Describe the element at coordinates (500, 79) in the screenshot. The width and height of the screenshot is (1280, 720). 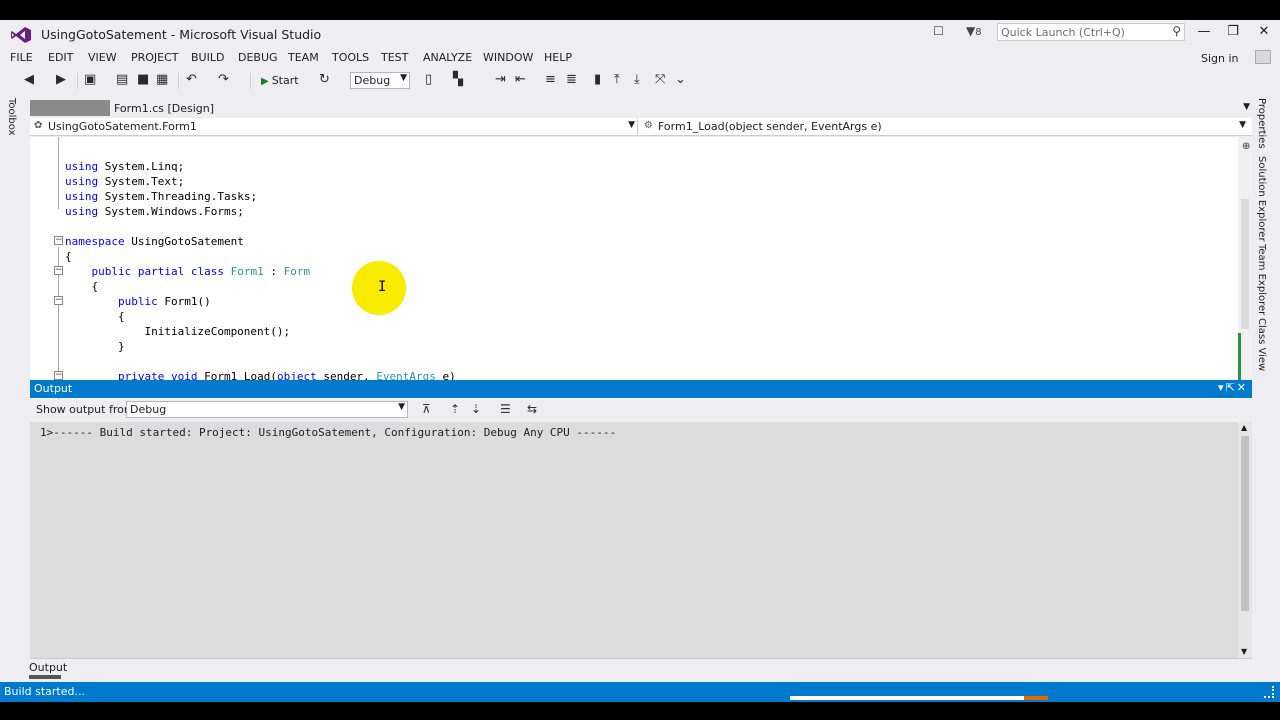
I see `indent-icon: ⇥` at that location.